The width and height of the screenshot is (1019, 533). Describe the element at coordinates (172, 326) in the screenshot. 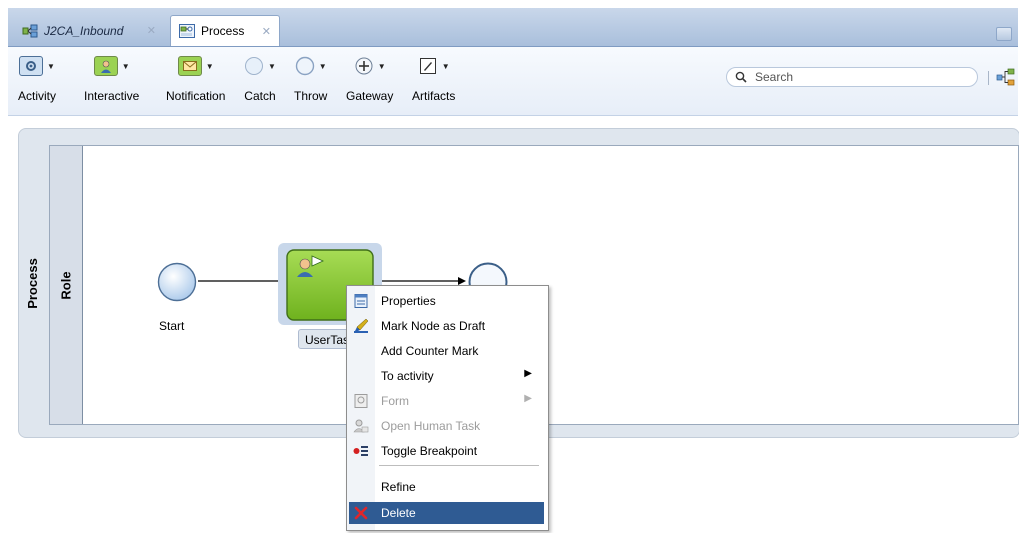

I see `start-label: Start` at that location.